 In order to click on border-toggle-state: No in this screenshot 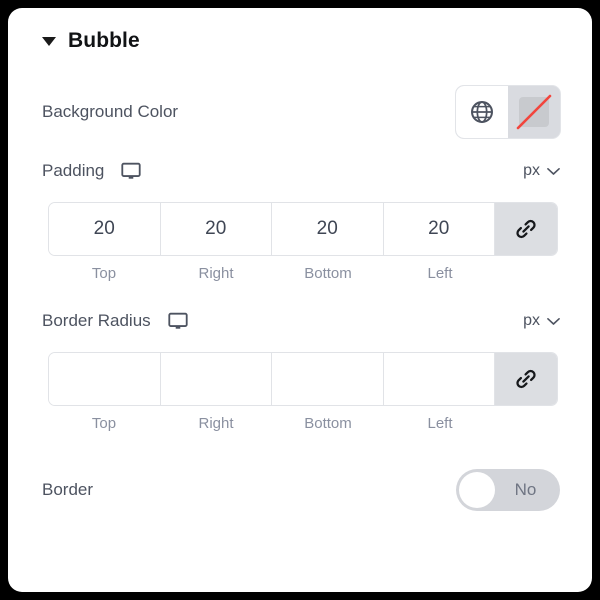, I will do `click(525, 489)`.